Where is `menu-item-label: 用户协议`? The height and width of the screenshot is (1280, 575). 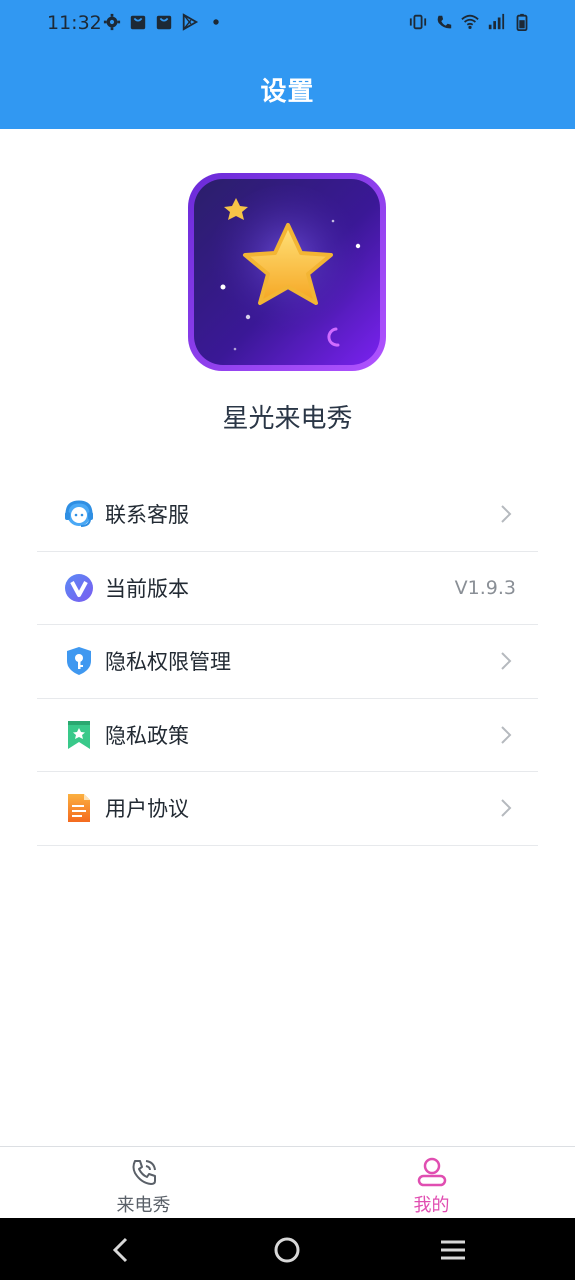
menu-item-label: 用户协议 is located at coordinates (147, 809).